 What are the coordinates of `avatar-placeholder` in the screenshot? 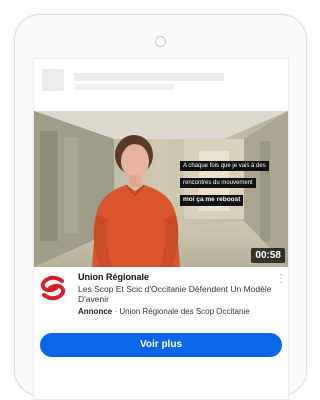 It's located at (53, 80).